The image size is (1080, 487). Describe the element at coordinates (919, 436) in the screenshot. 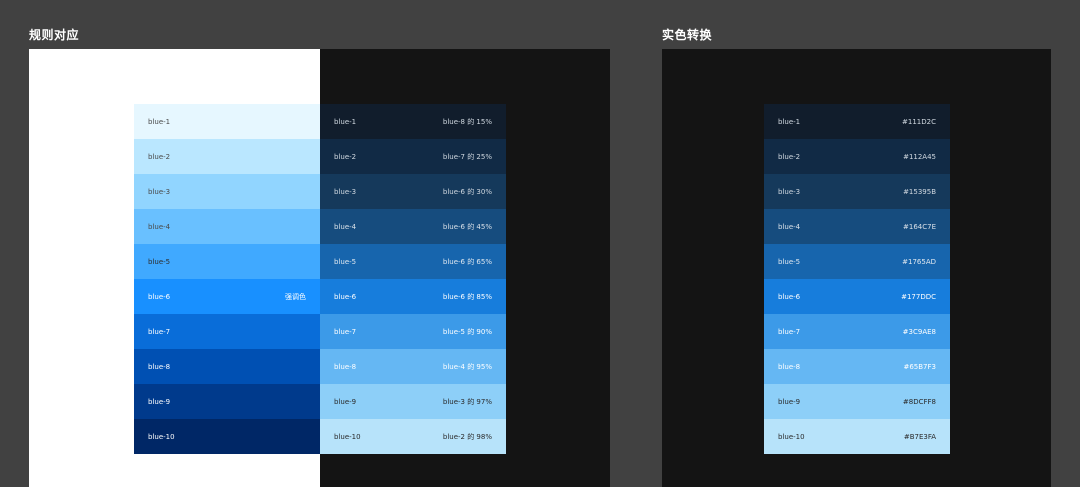

I see `swatch-hex: #B7E3FA` at that location.